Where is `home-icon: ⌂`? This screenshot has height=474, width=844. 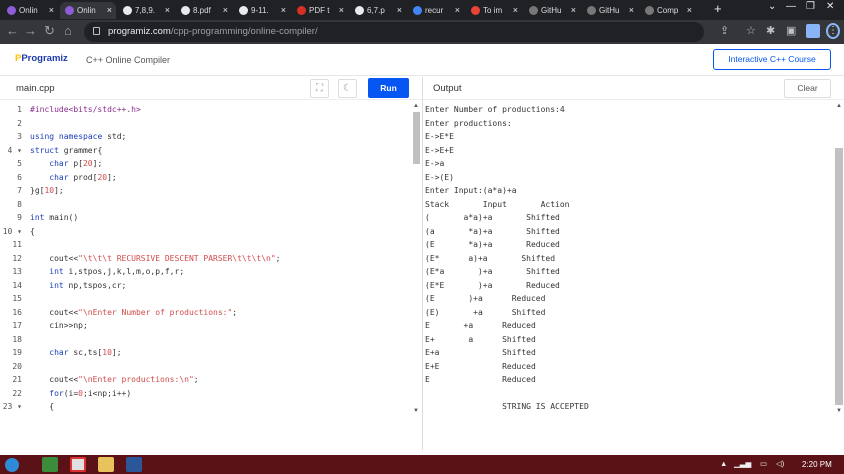 home-icon: ⌂ is located at coordinates (68, 30).